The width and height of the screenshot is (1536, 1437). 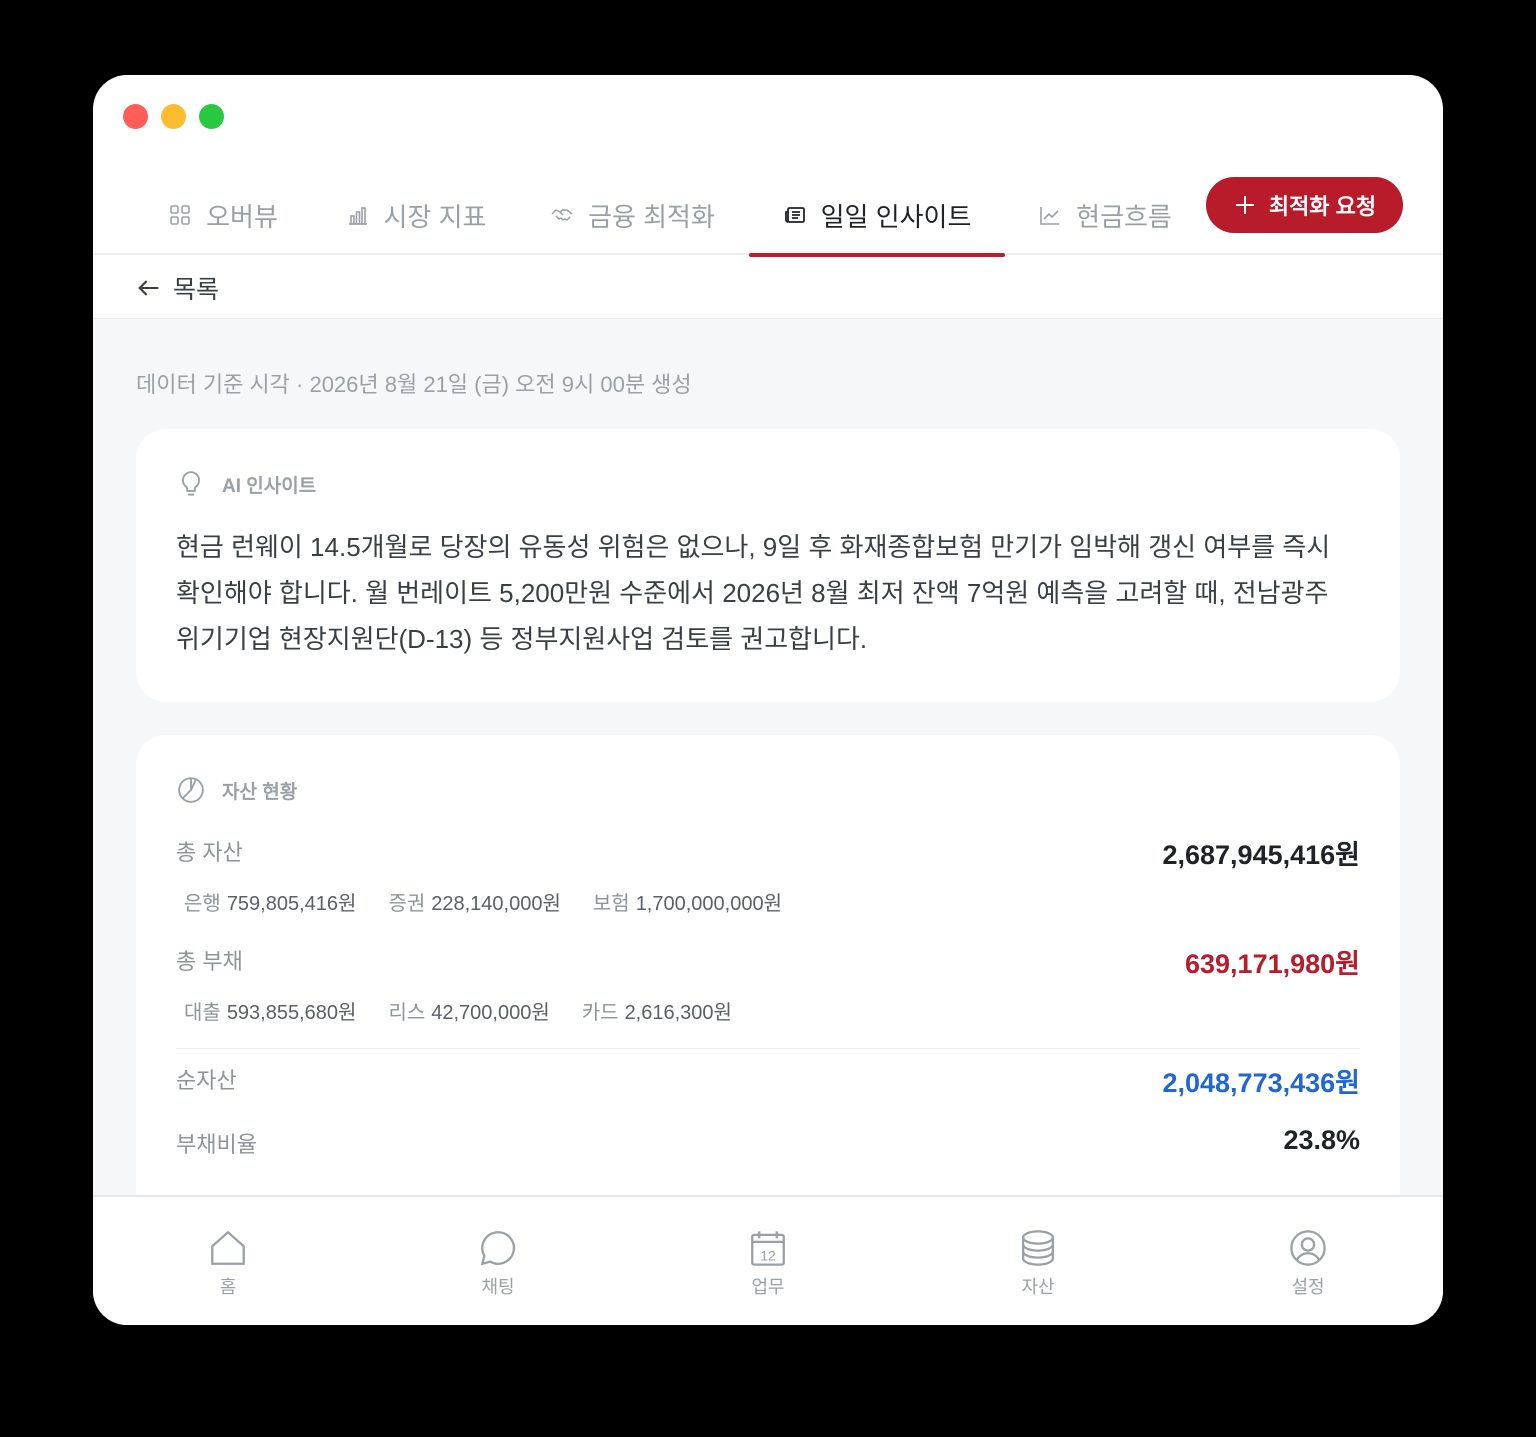 I want to click on bottom-navigation: 홈 채팅 12 업무 자산 설정, so click(x=768, y=1260).